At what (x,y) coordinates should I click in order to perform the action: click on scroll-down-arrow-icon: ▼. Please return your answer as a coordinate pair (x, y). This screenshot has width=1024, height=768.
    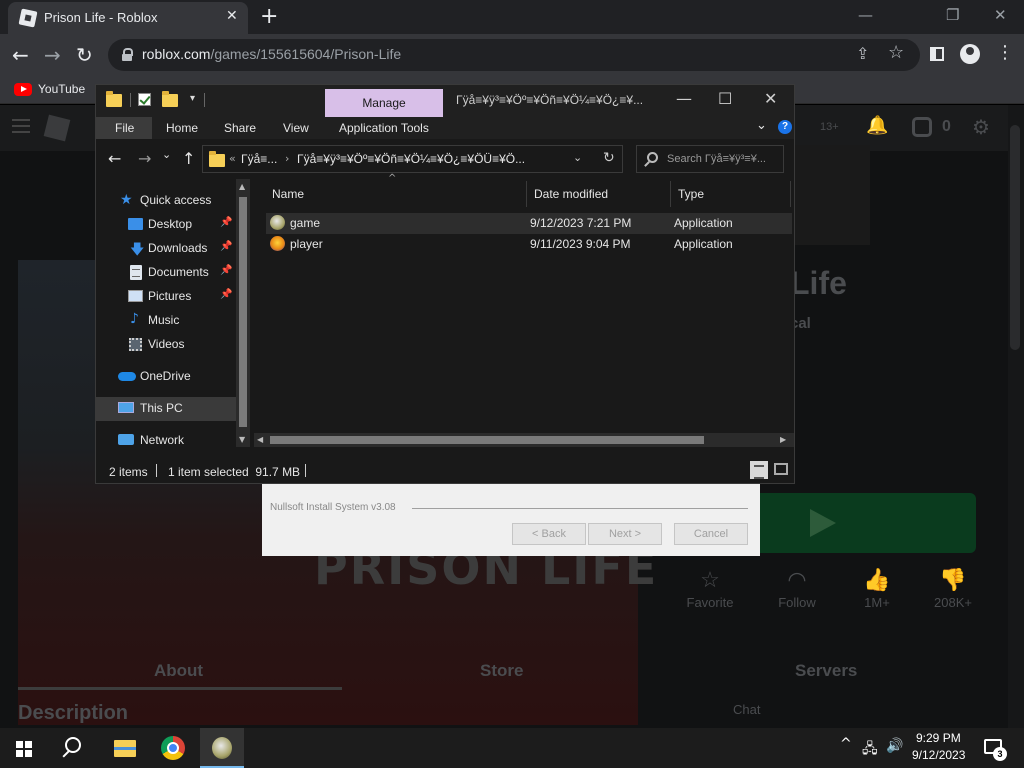
    Looking at the image, I should click on (242, 439).